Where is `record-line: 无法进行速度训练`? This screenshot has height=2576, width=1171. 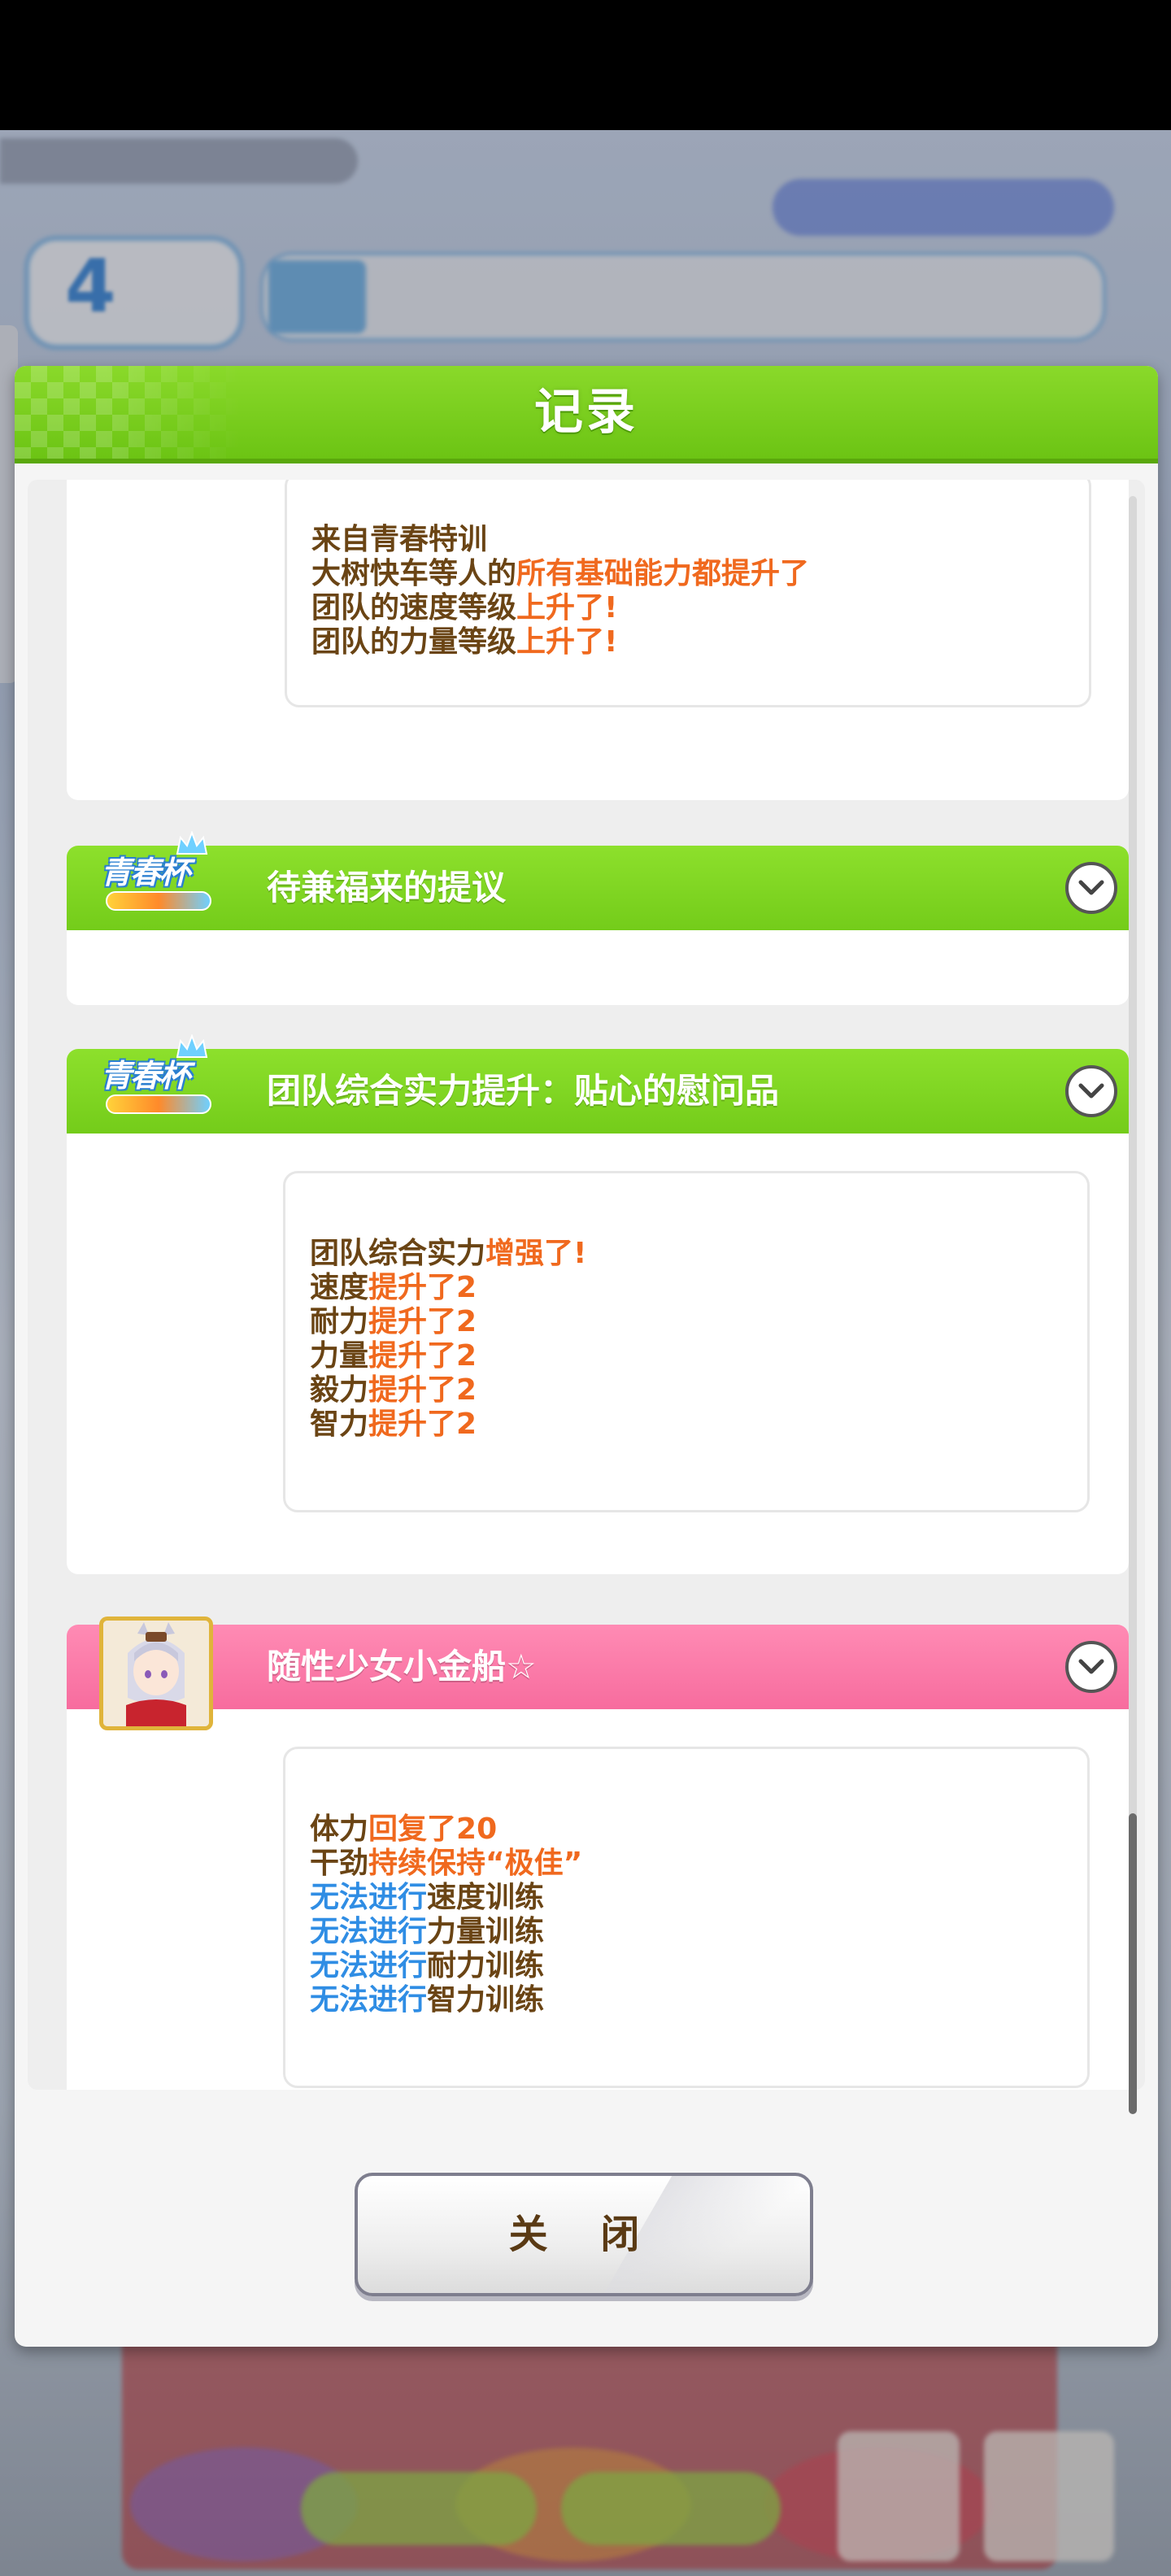 record-line: 无法进行速度训练 is located at coordinates (427, 1898).